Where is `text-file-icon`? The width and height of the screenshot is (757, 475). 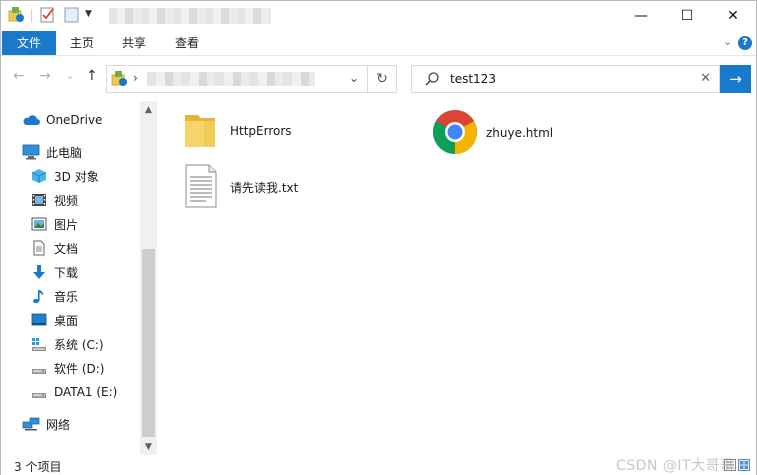
text-file-icon is located at coordinates (201, 187).